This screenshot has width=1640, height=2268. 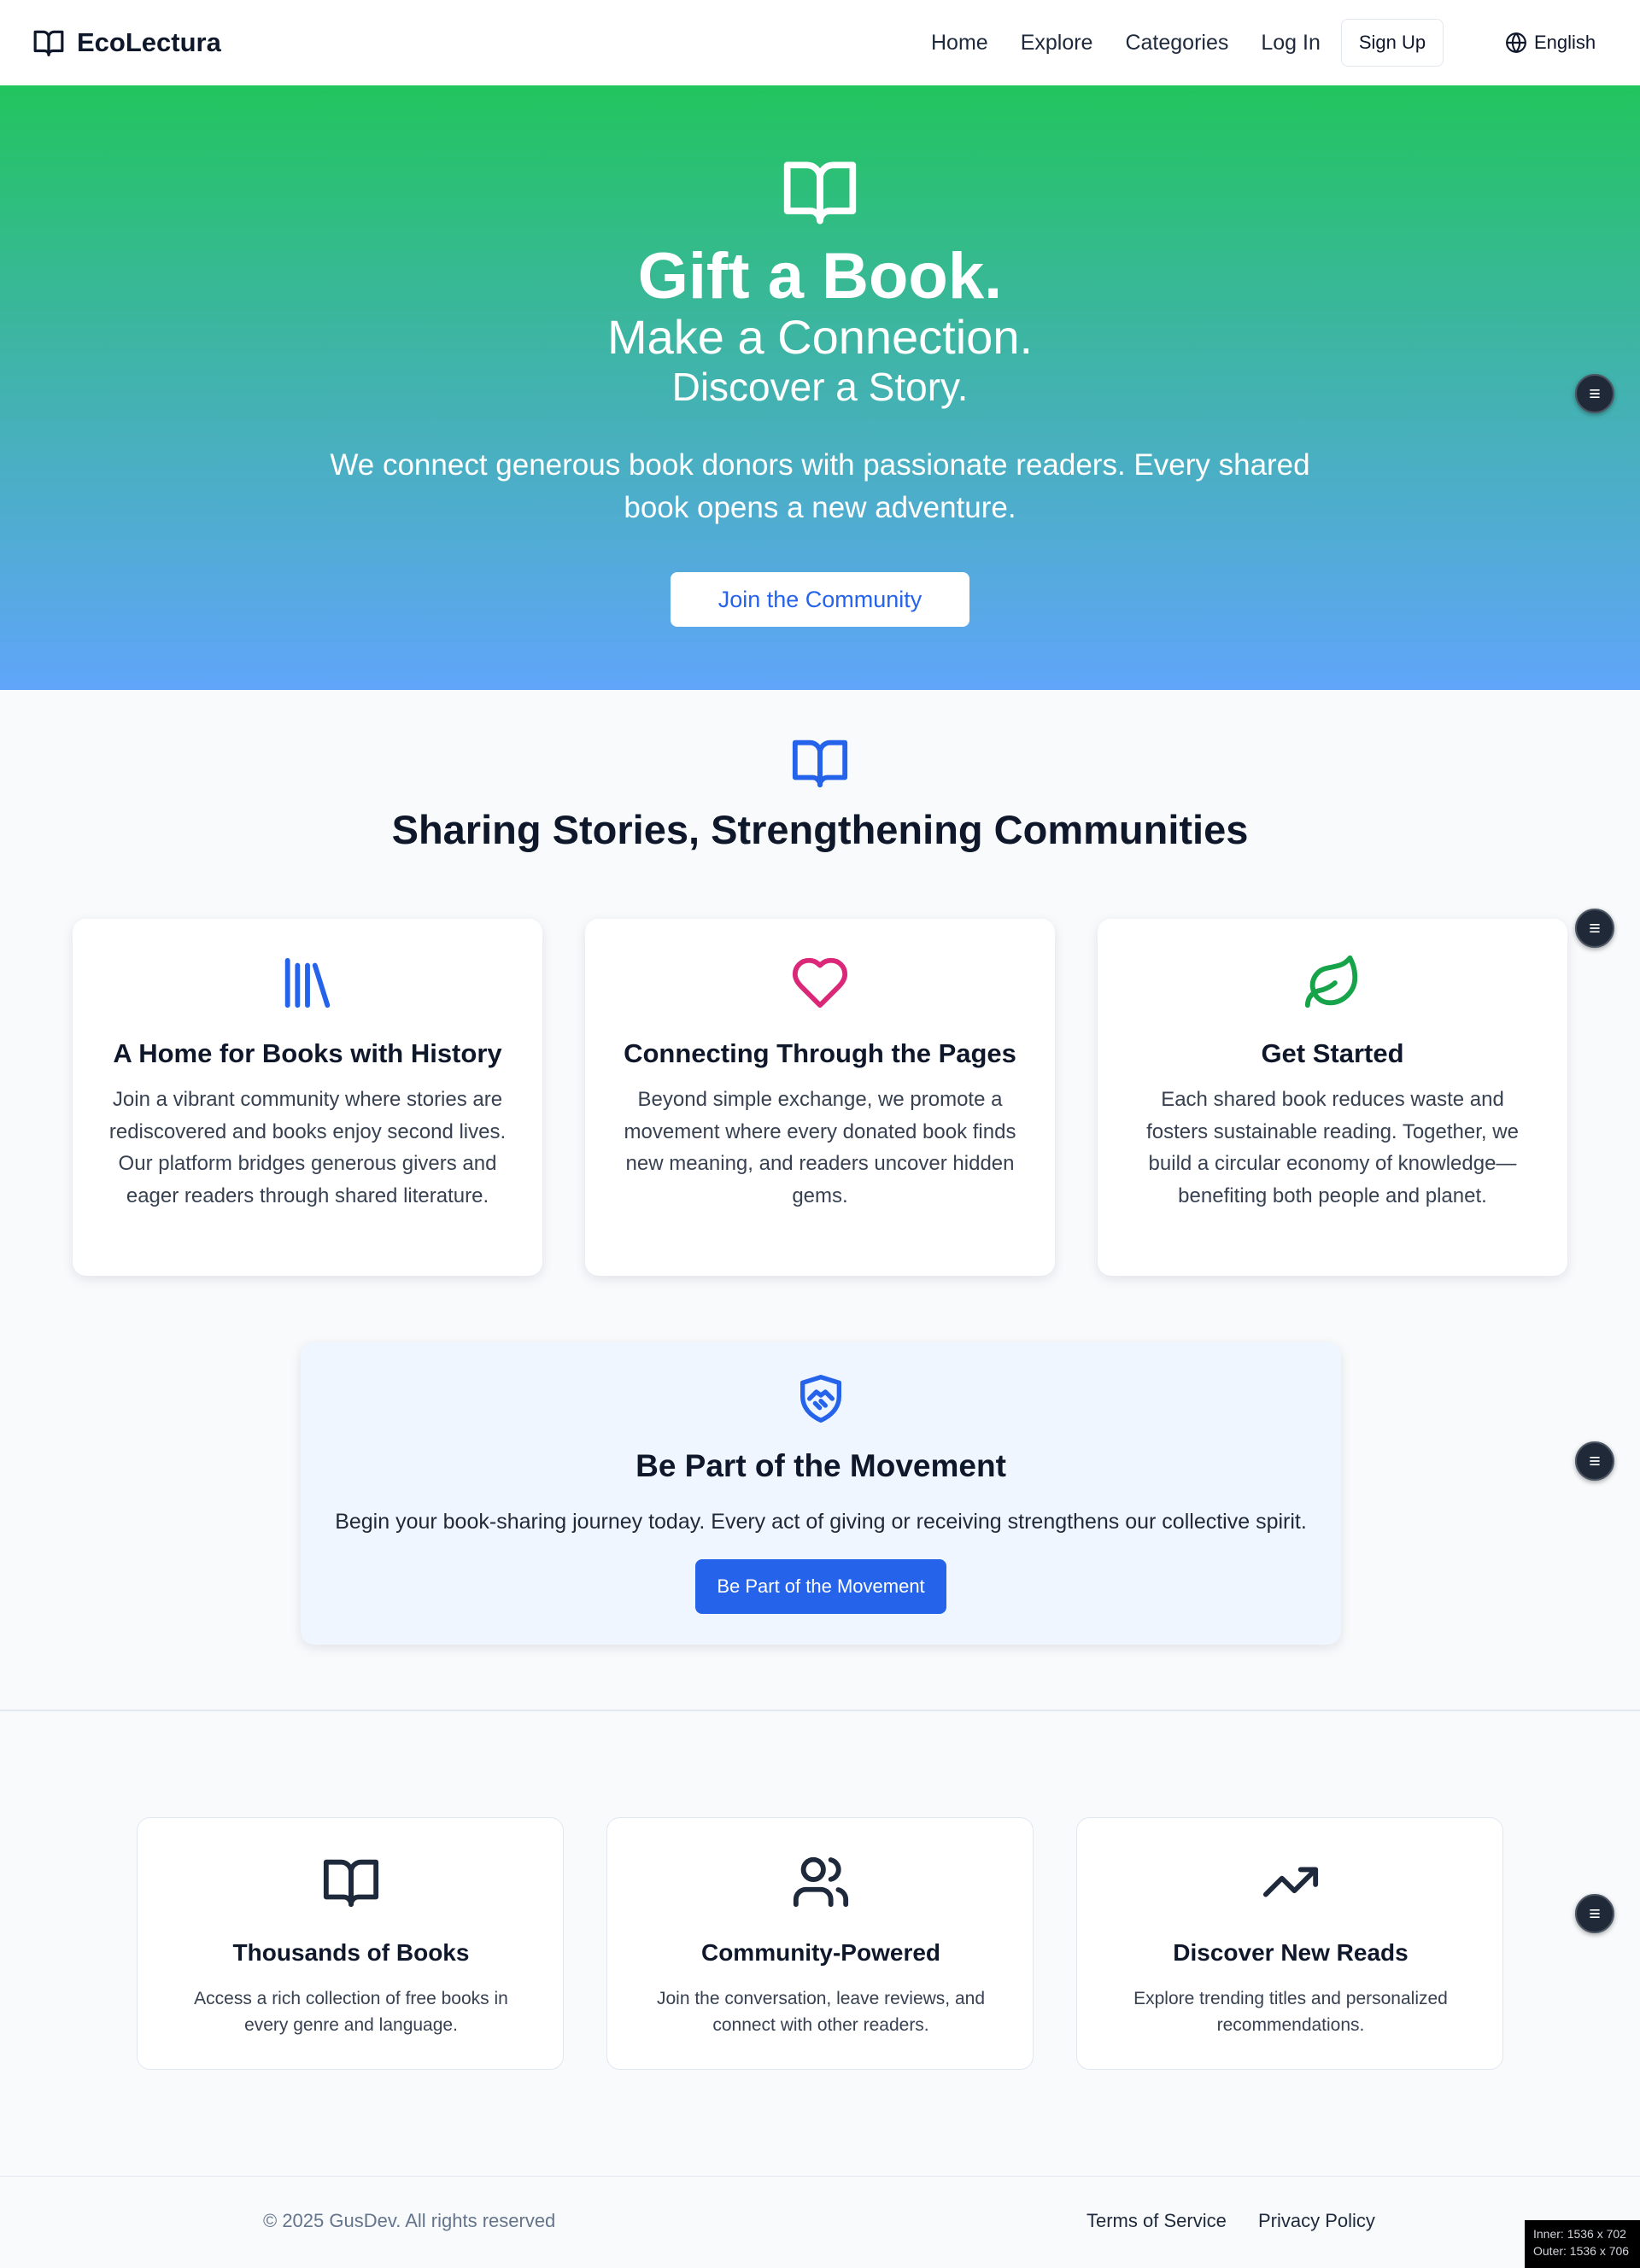 What do you see at coordinates (820, 1053) in the screenshot?
I see `card-title: Connecting Through the Pages` at bounding box center [820, 1053].